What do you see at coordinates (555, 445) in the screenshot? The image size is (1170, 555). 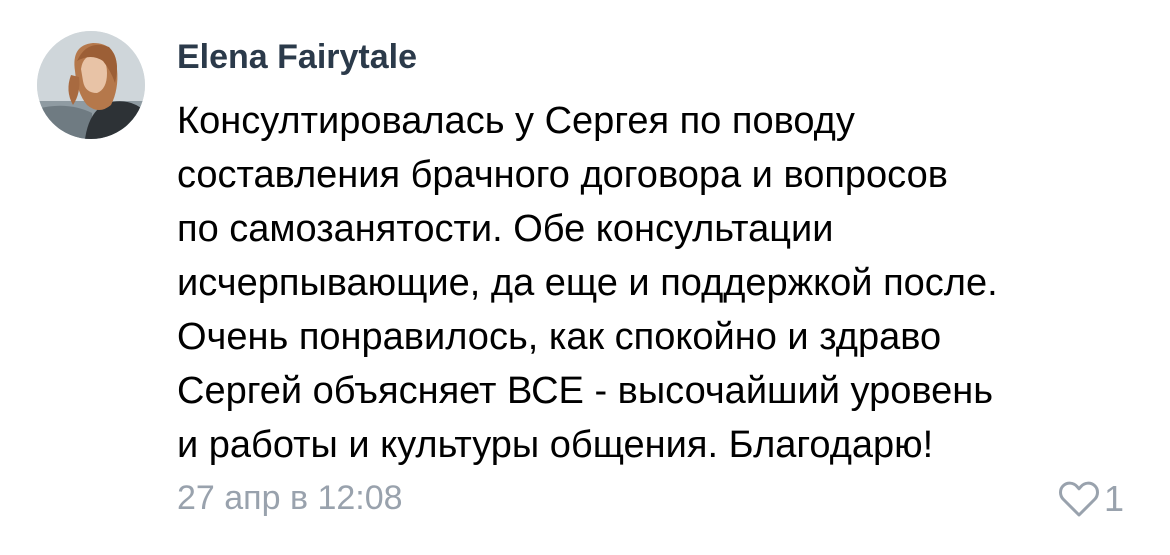 I see `comment-text-line: и работы и культуры общения. Благодарю!` at bounding box center [555, 445].